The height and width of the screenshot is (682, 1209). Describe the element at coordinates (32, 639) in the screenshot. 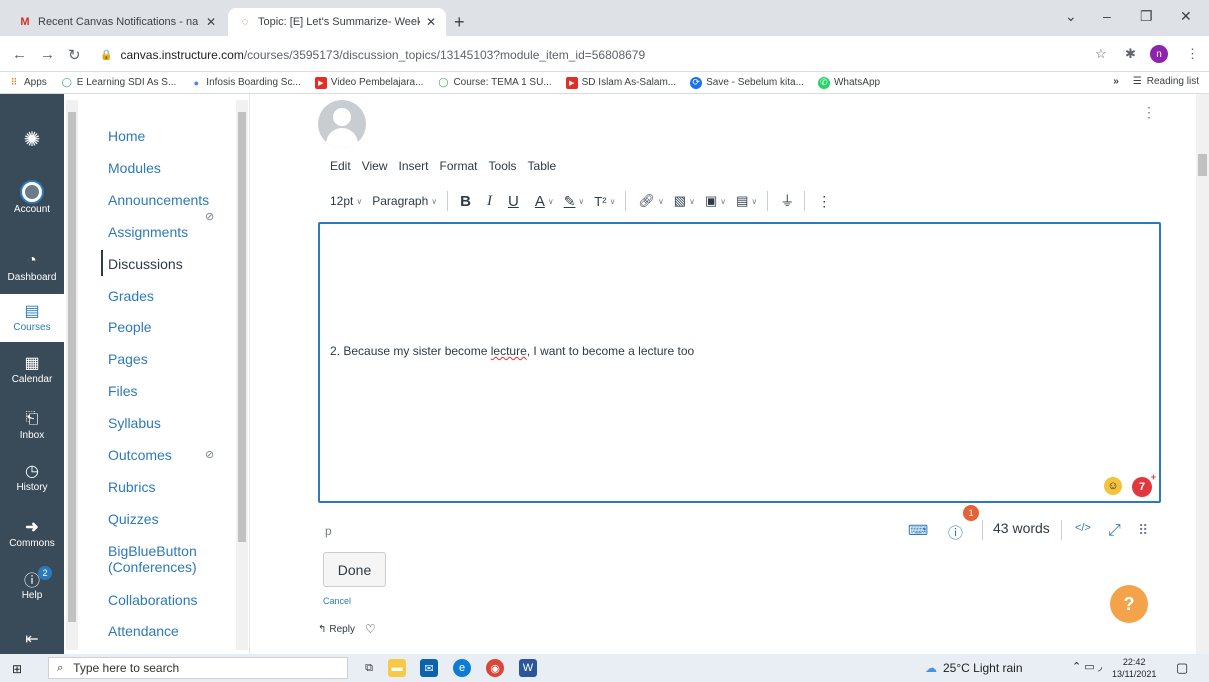

I see `collapse-nav: ⇤` at that location.